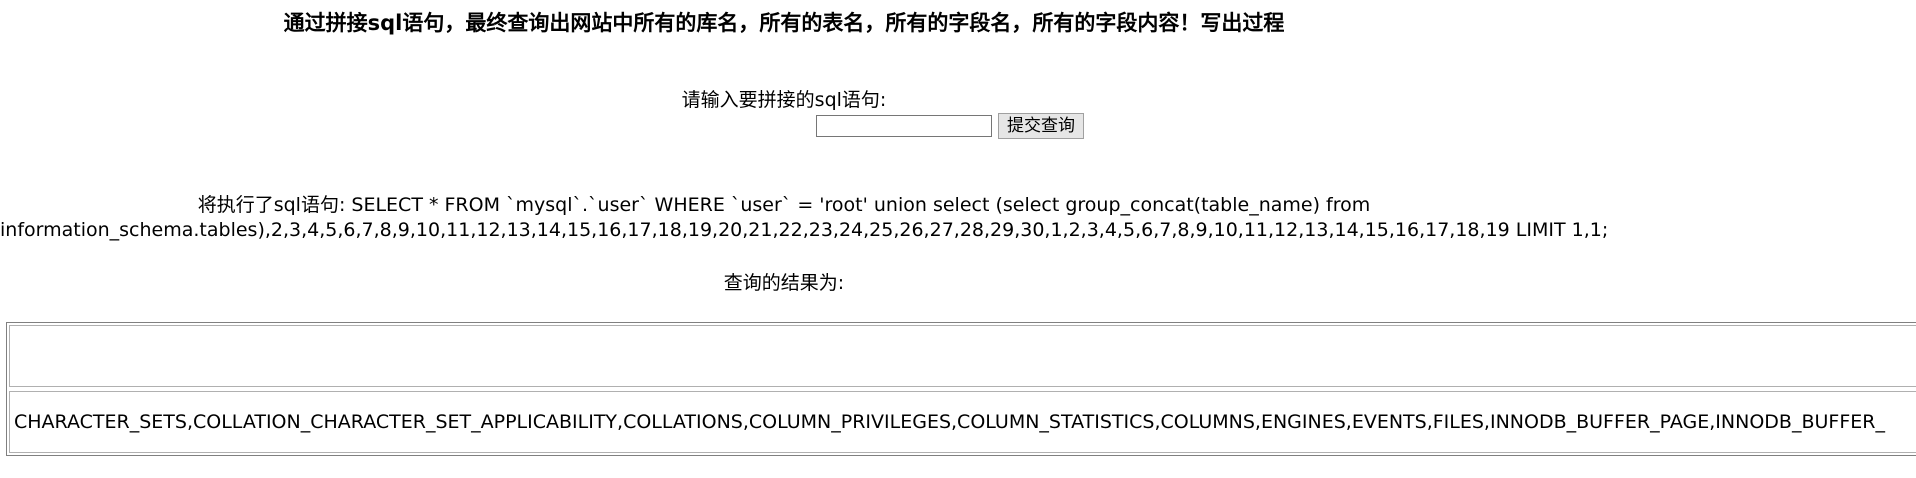  Describe the element at coordinates (962, 356) in the screenshot. I see `result-row-empty` at that location.